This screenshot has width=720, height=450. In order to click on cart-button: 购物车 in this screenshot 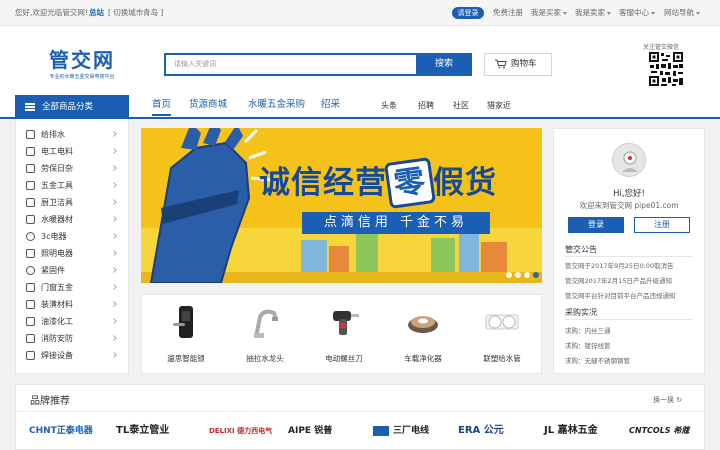, I will do `click(518, 64)`.